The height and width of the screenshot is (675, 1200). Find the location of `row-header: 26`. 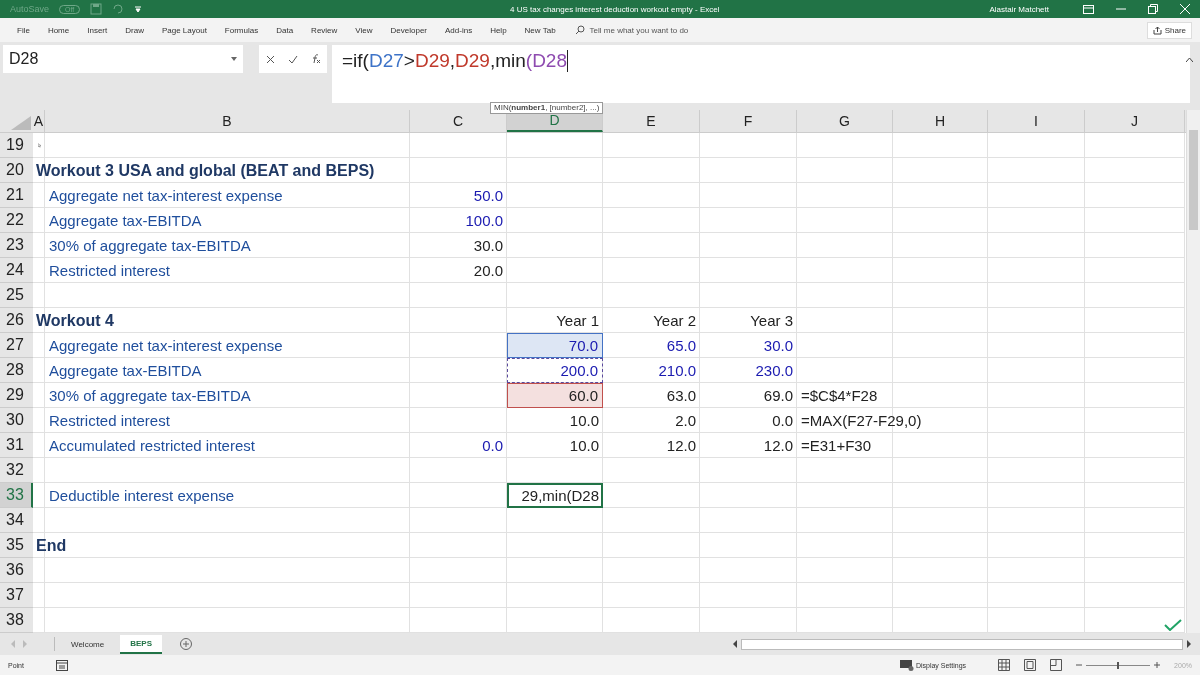

row-header: 26 is located at coordinates (16, 320).